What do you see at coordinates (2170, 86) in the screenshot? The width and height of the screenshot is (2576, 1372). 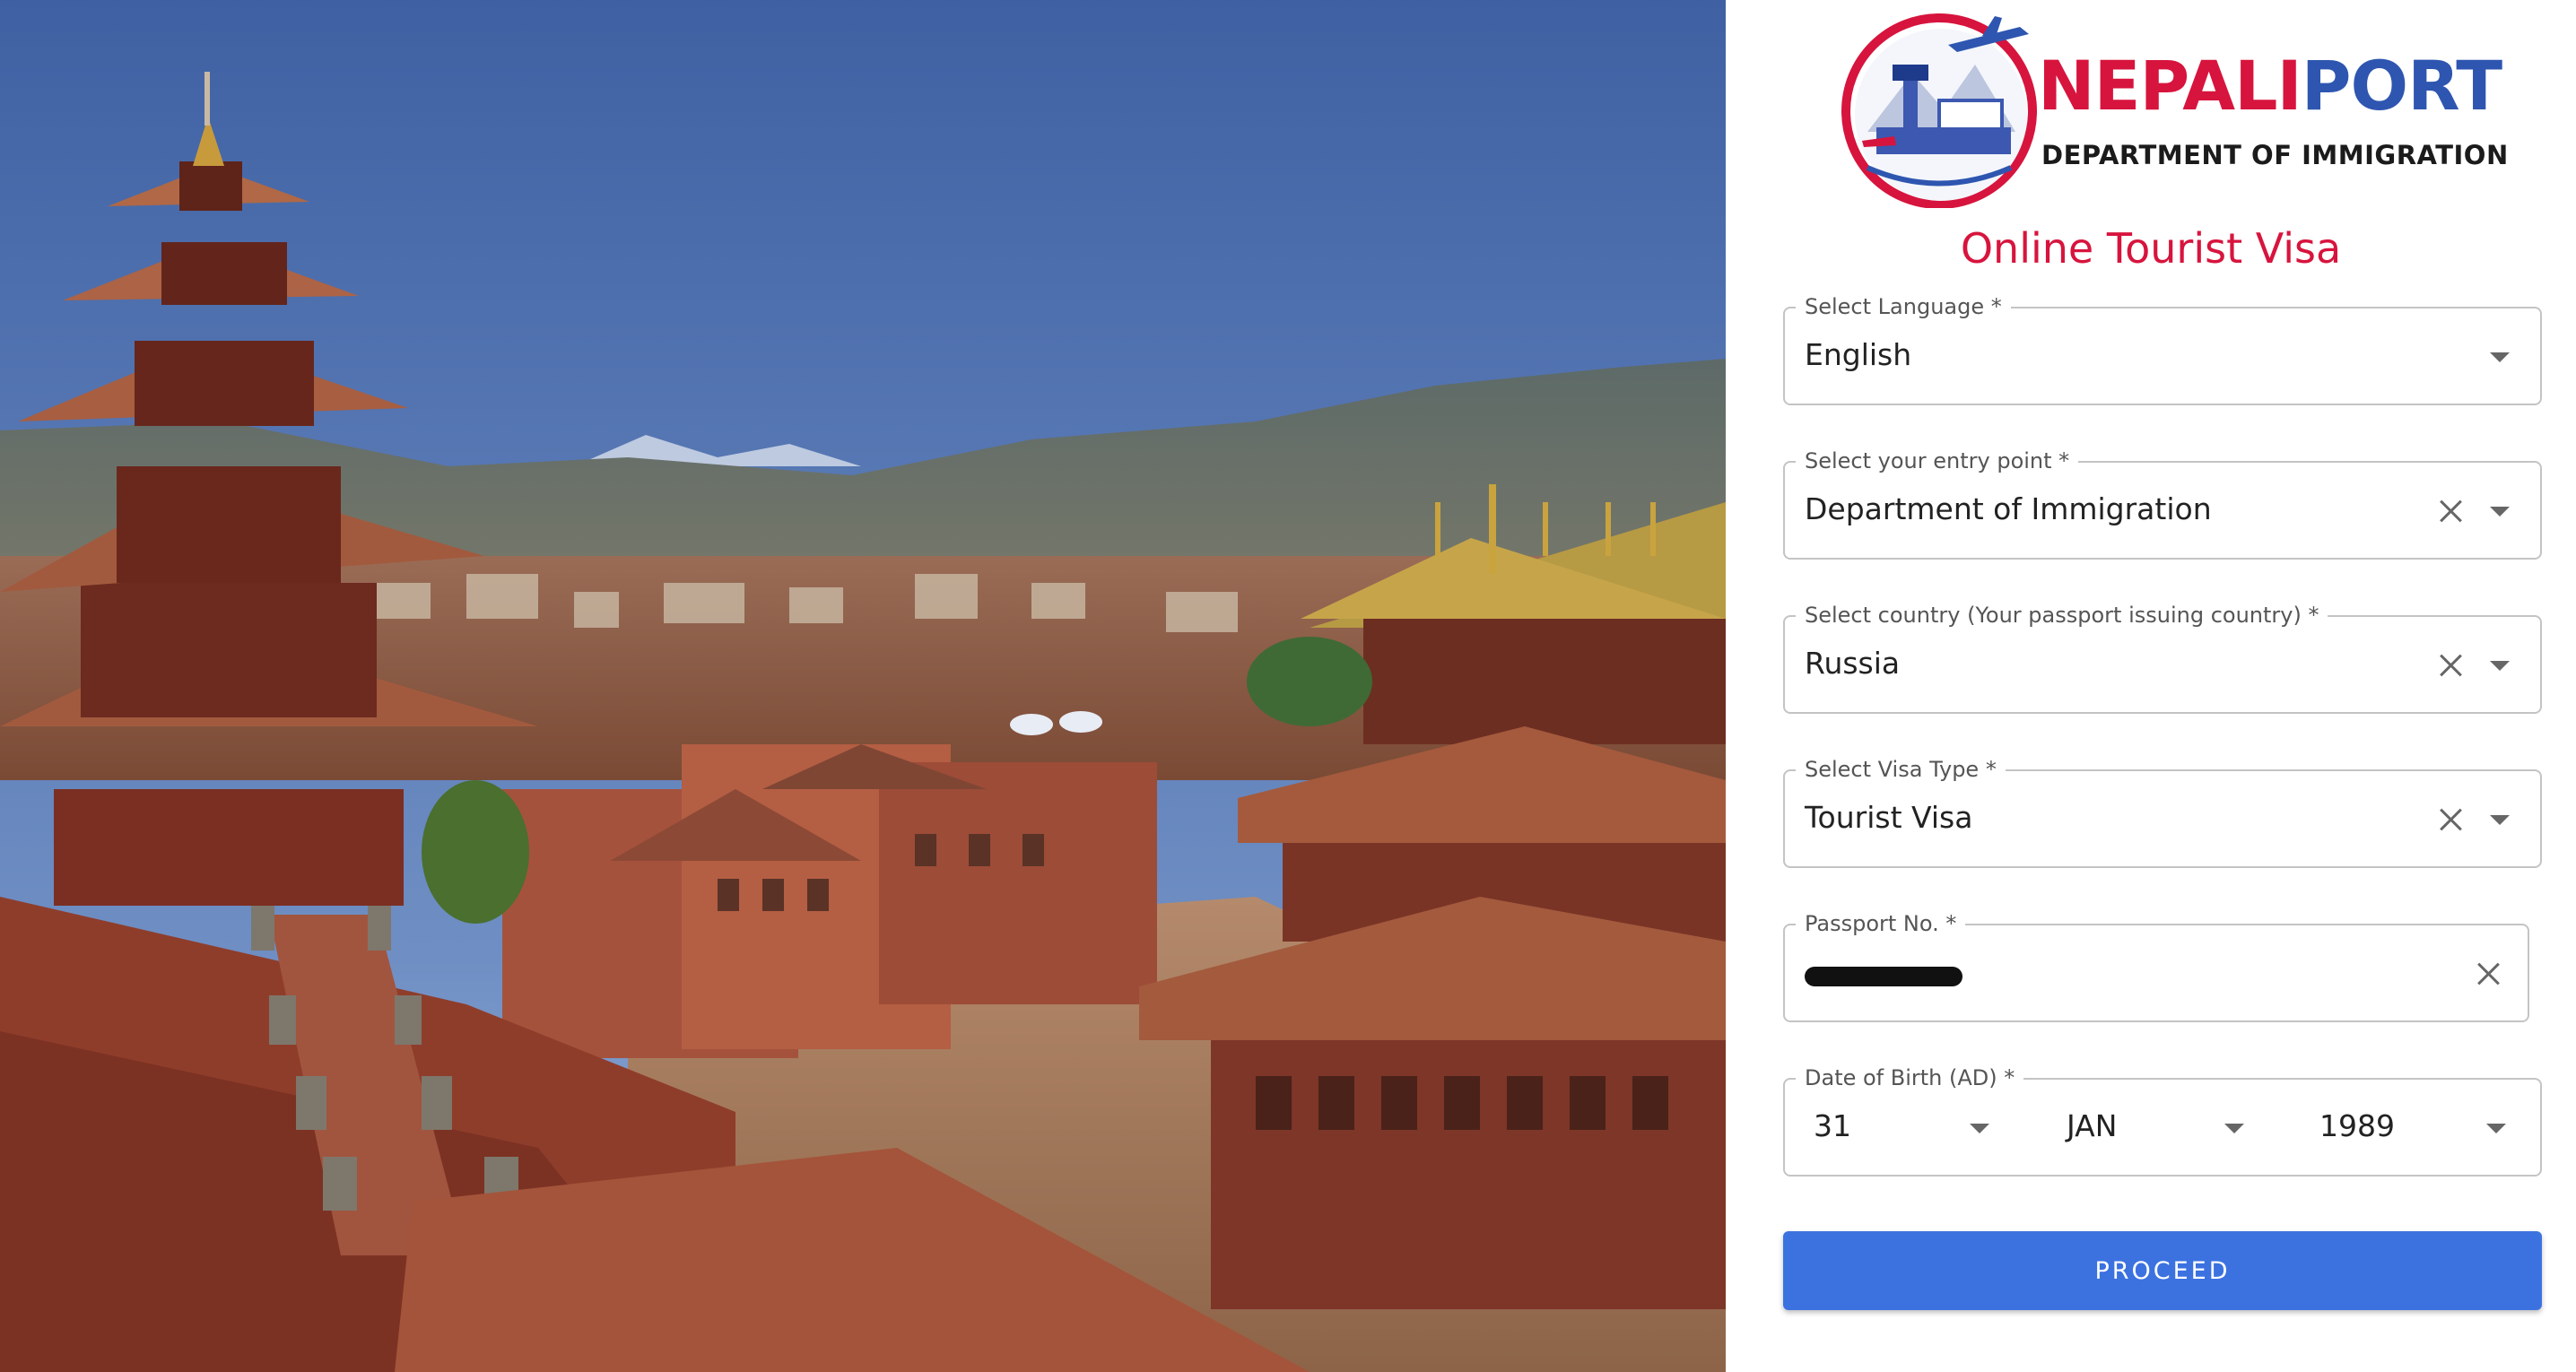 I see `brand-name-part1: NEPALI` at bounding box center [2170, 86].